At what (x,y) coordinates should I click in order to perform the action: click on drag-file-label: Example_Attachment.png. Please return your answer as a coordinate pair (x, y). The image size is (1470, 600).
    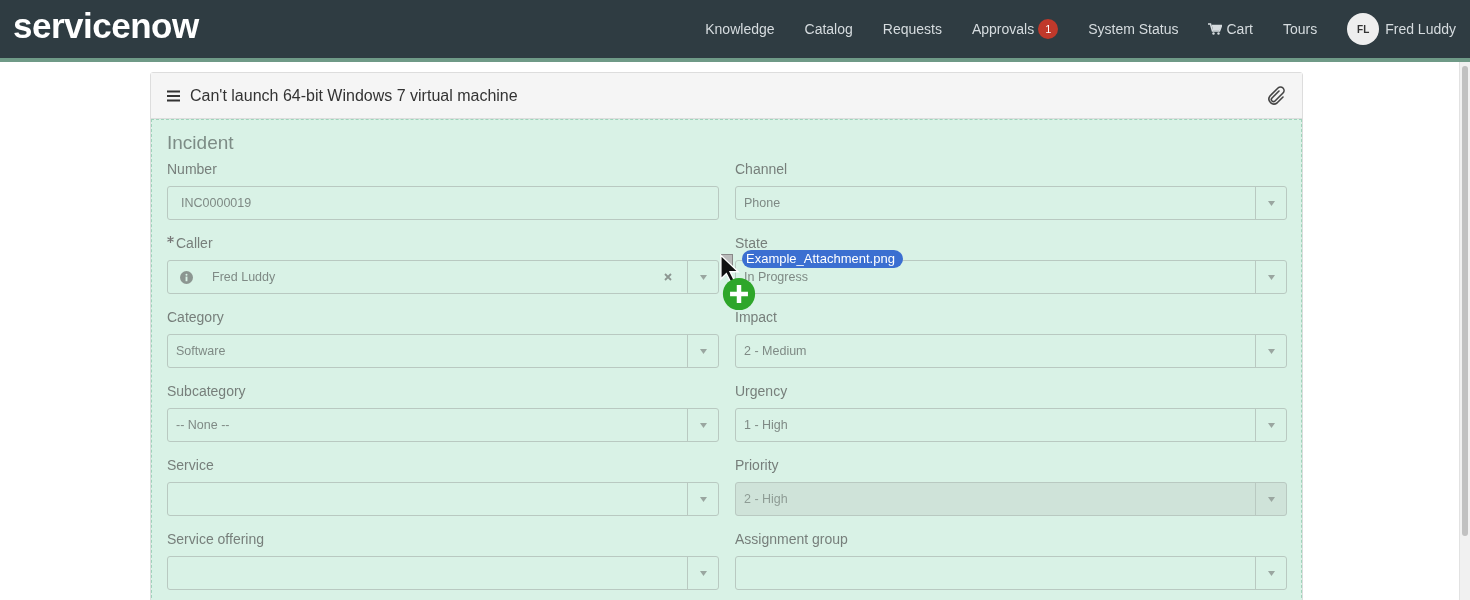
    Looking at the image, I should click on (822, 259).